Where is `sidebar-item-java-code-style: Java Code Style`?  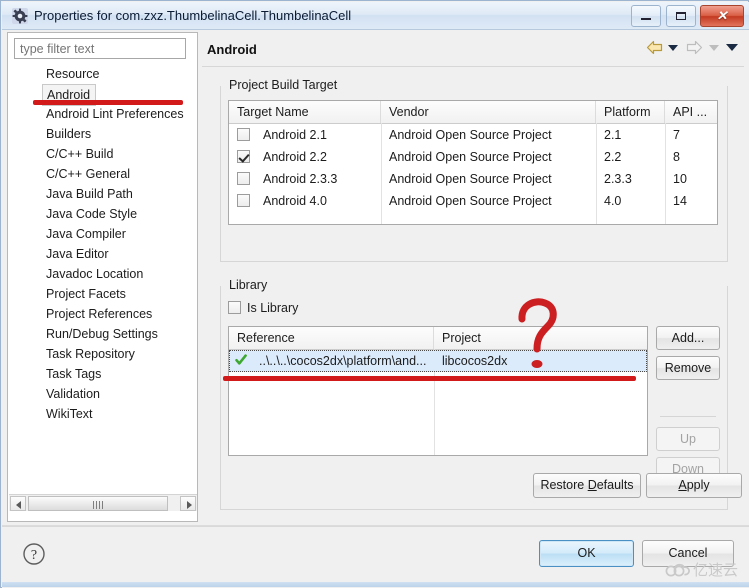
sidebar-item-java-code-style: Java Code Style is located at coordinates (103, 214).